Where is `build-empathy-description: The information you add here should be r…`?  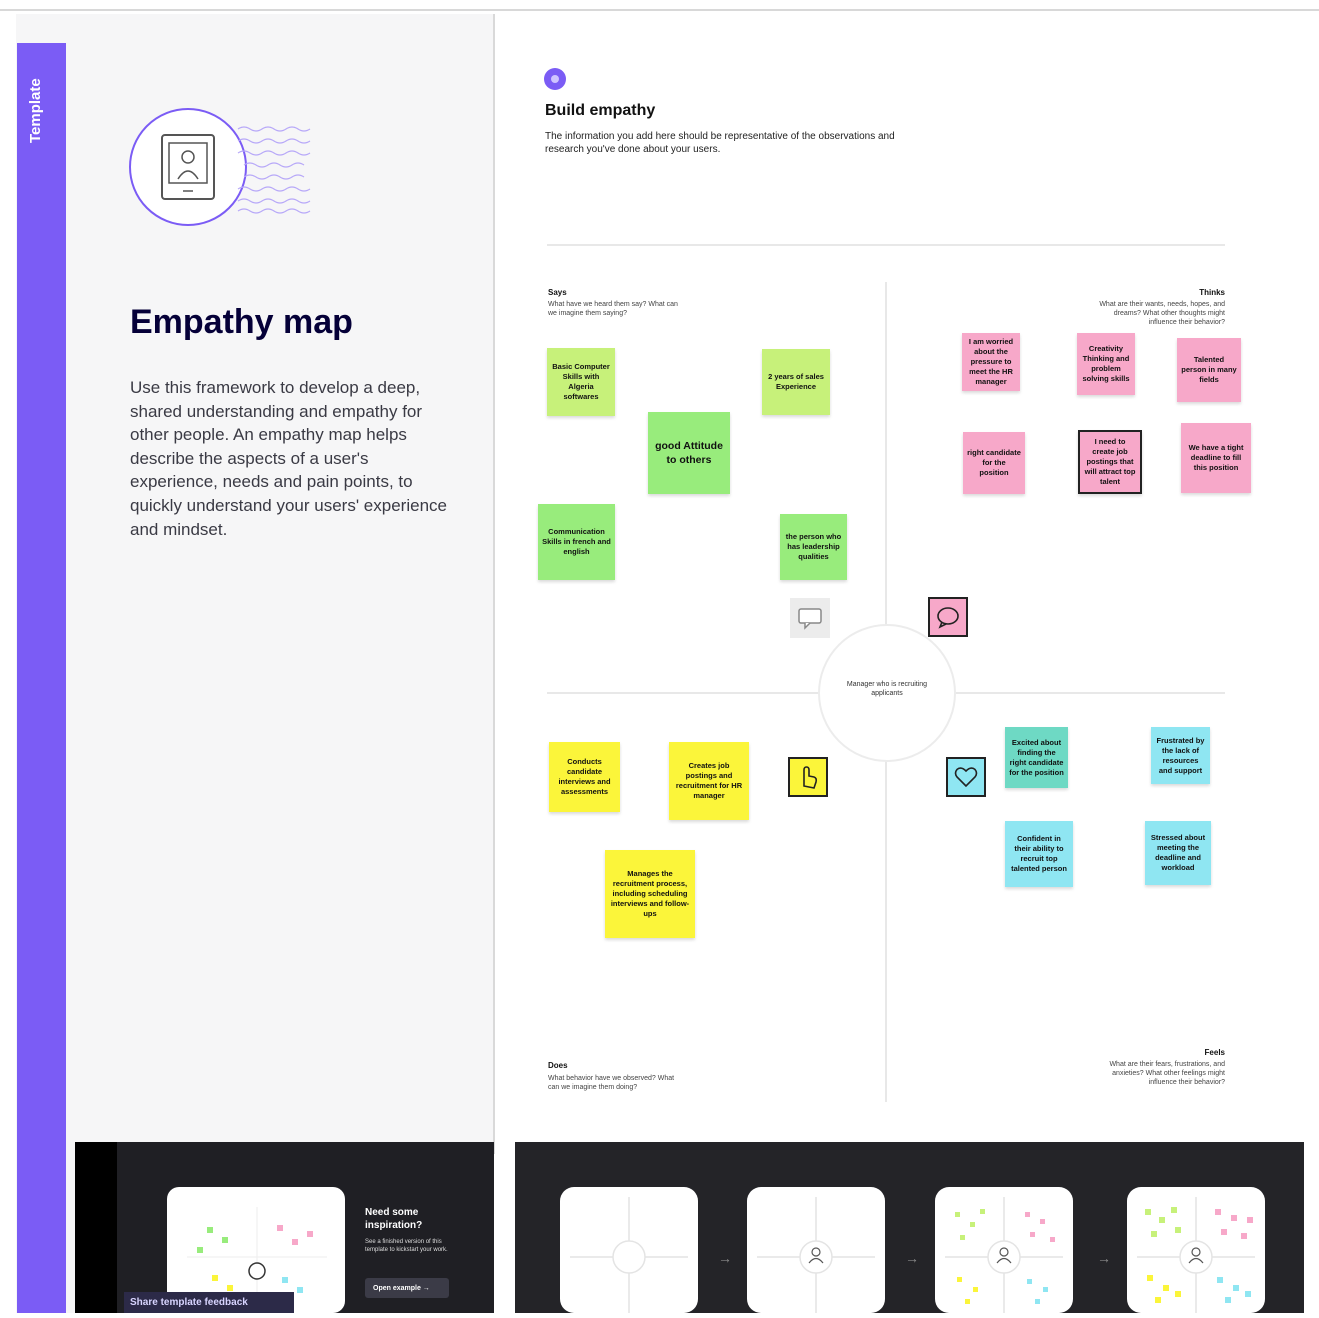
build-empathy-description: The information you add here should be r… is located at coordinates (720, 143).